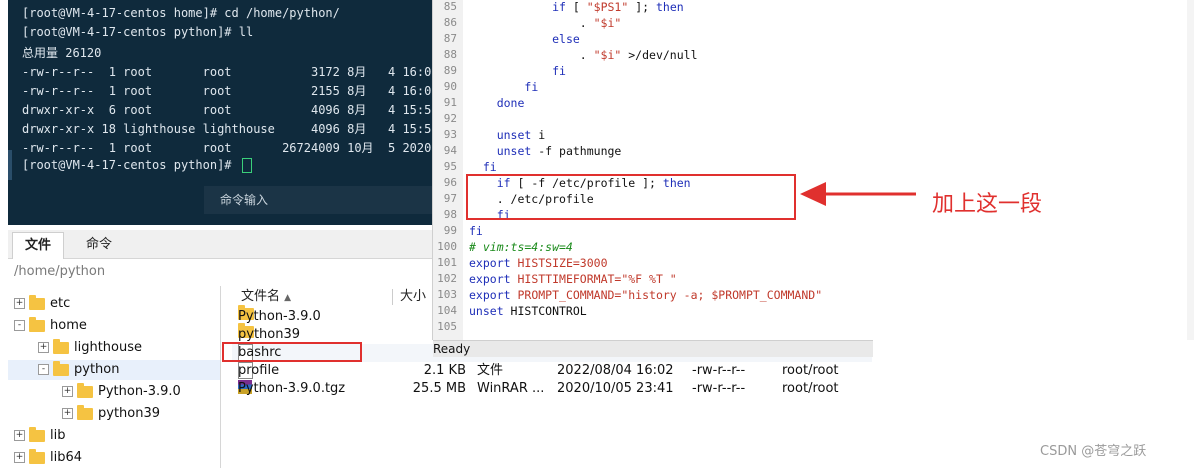 This screenshot has width=1194, height=468. Describe the element at coordinates (58, 435) in the screenshot. I see `tree-item-label: lib` at that location.